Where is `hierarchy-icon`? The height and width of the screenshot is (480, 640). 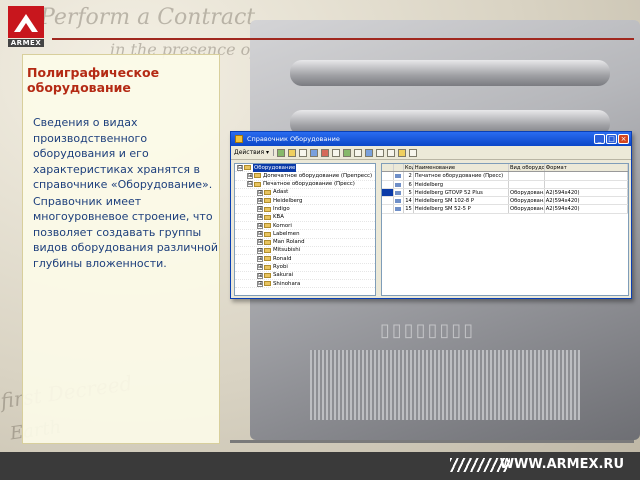 hierarchy-icon is located at coordinates (358, 152).